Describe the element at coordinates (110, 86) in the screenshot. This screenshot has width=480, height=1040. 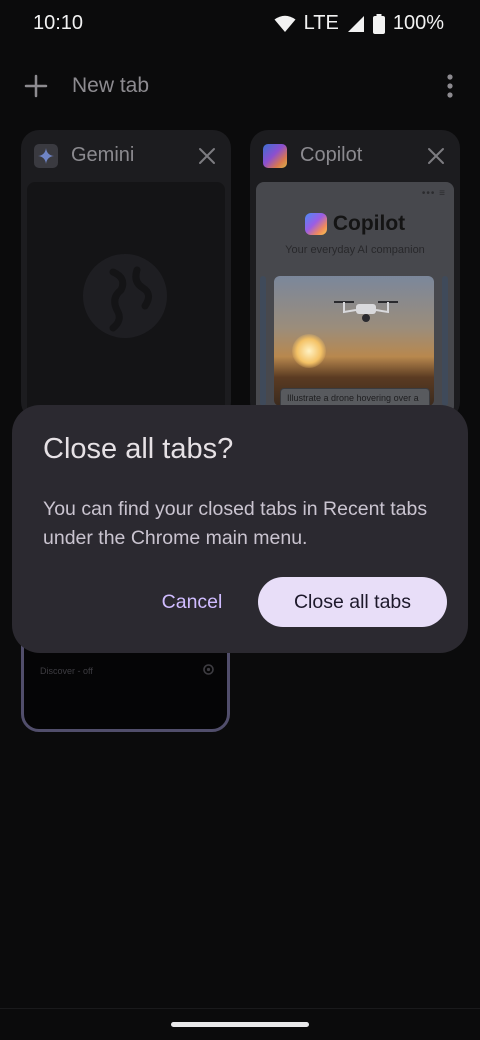
I see `new-tab-button: New tab` at that location.